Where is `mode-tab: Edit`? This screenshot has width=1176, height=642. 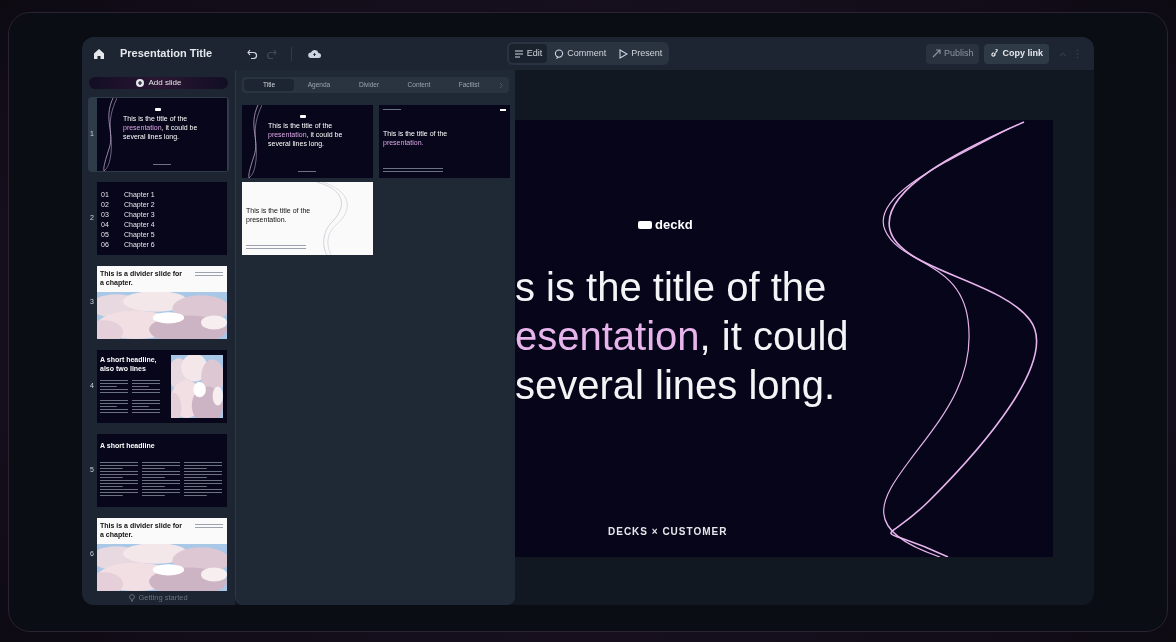 mode-tab: Edit is located at coordinates (528, 53).